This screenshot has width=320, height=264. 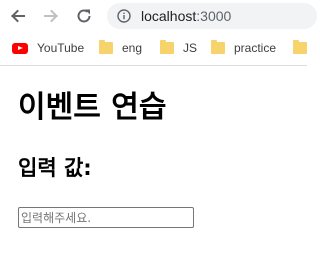 I want to click on bookmark-practice: practice, so click(x=243, y=48).